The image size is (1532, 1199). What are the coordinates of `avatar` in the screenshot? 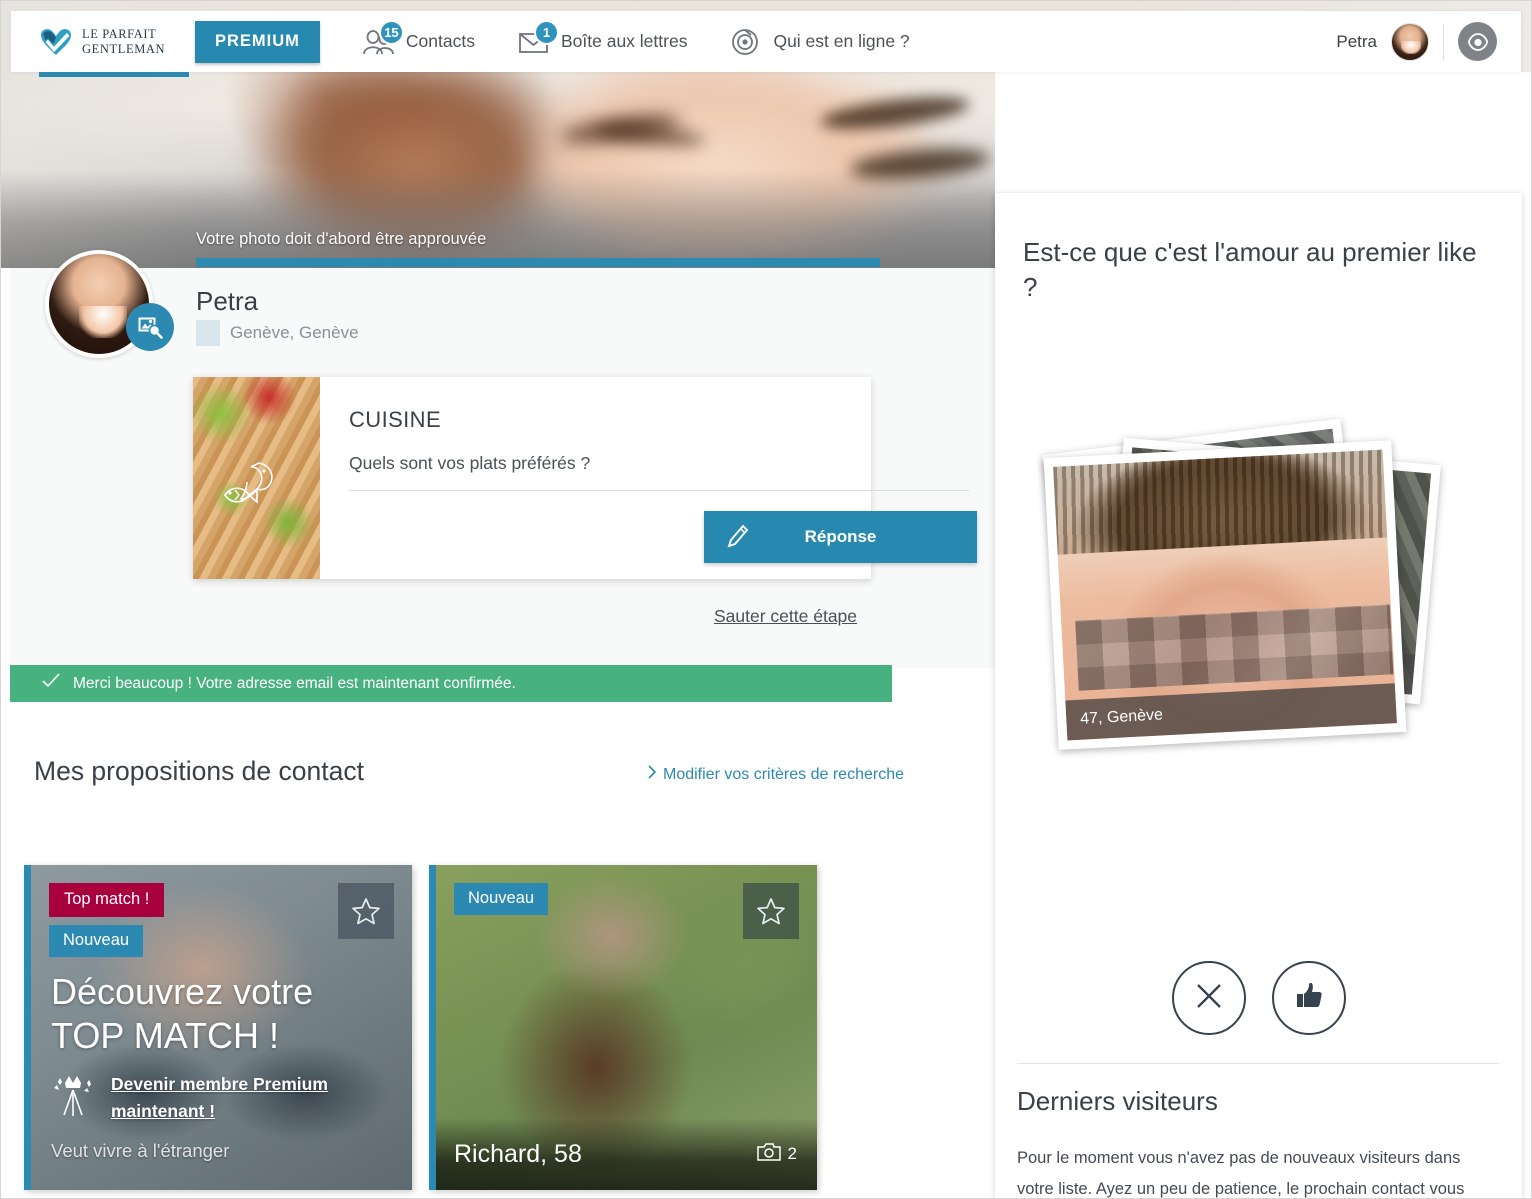 It's located at (1410, 41).